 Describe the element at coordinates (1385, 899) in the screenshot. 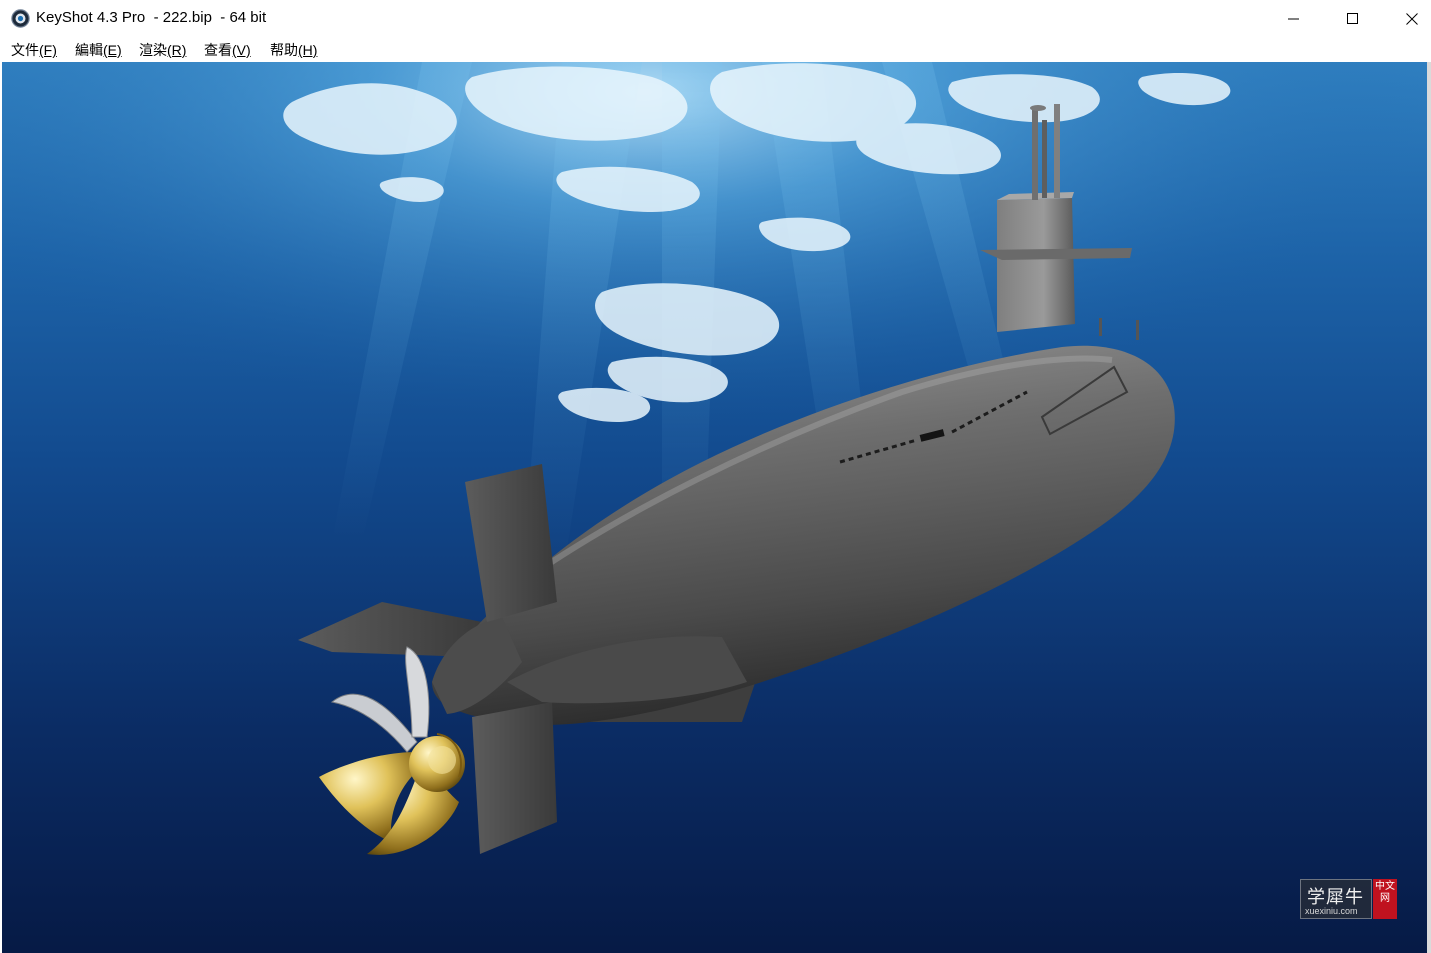

I see `watermark-tag: 中文网` at that location.